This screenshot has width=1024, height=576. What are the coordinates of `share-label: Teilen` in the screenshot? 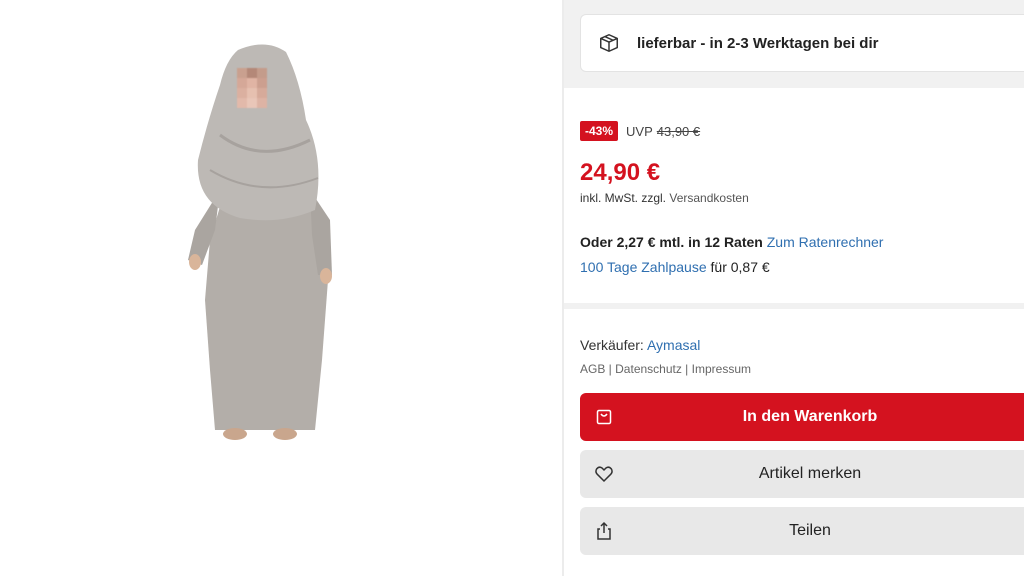 It's located at (810, 530).